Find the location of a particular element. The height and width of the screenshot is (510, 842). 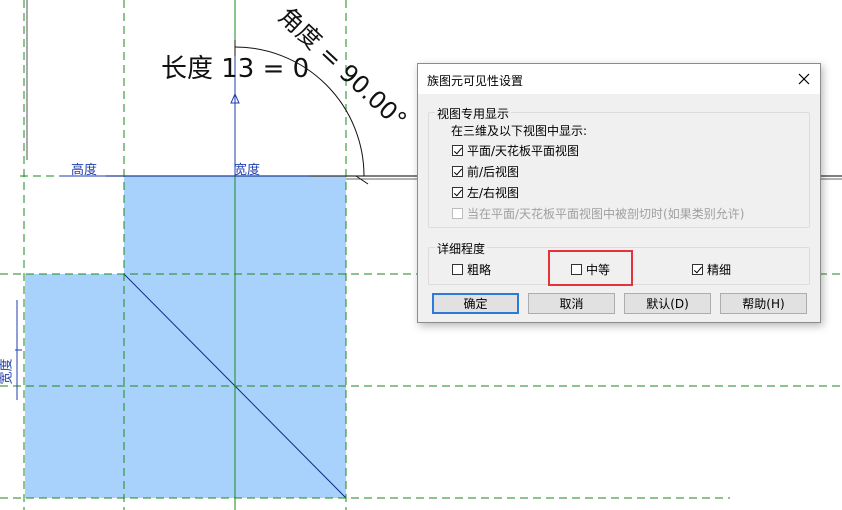

view-group-subtitle: 在三维及以下视图中显示: is located at coordinates (519, 130).